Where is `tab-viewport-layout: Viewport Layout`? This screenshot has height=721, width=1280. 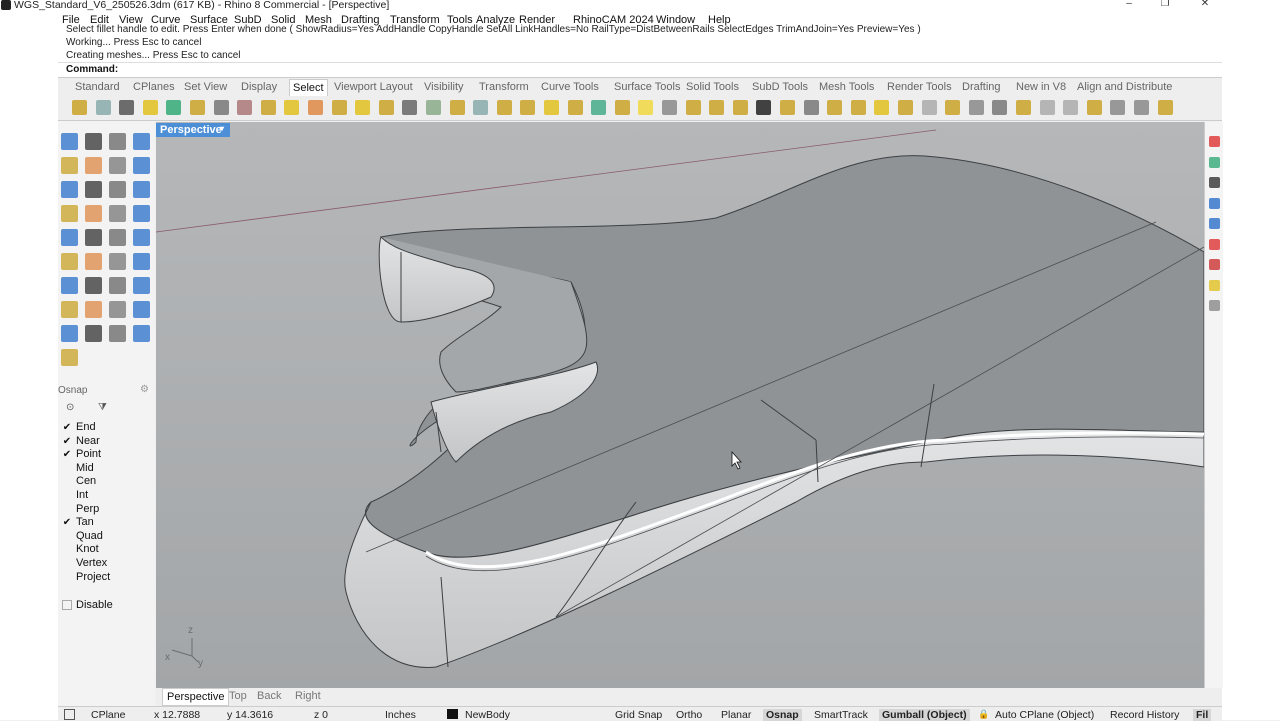 tab-viewport-layout: Viewport Layout is located at coordinates (373, 87).